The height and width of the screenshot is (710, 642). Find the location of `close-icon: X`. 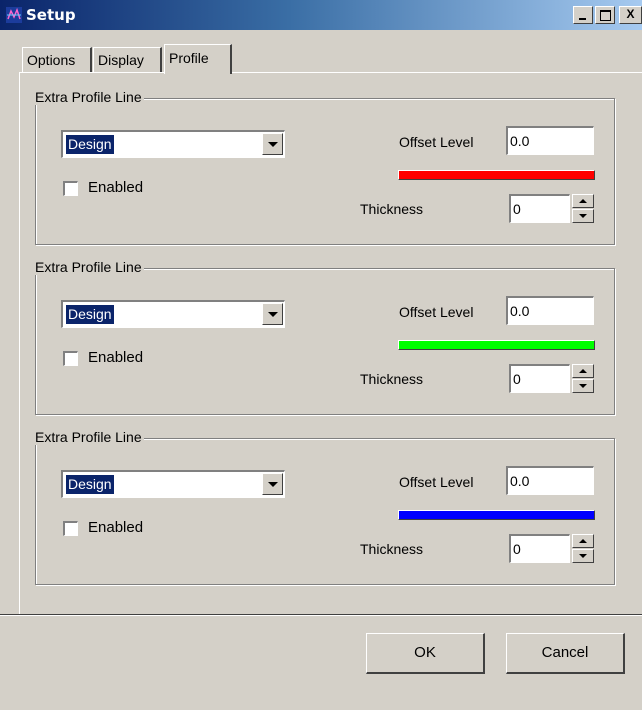

close-icon: X is located at coordinates (630, 14).